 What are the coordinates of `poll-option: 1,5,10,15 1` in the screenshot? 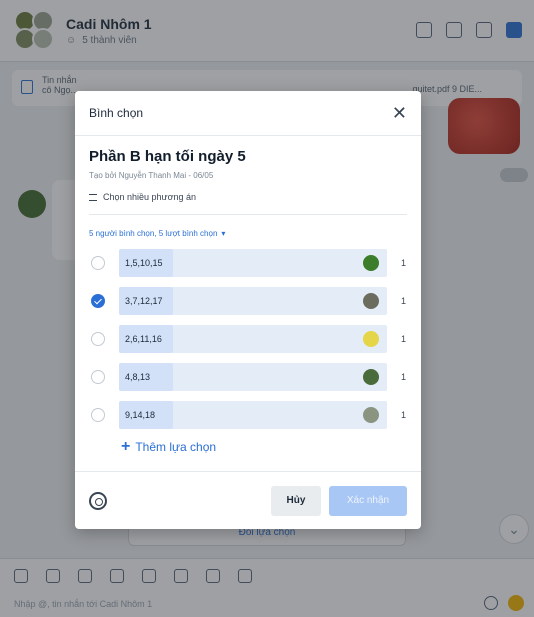 It's located at (248, 263).